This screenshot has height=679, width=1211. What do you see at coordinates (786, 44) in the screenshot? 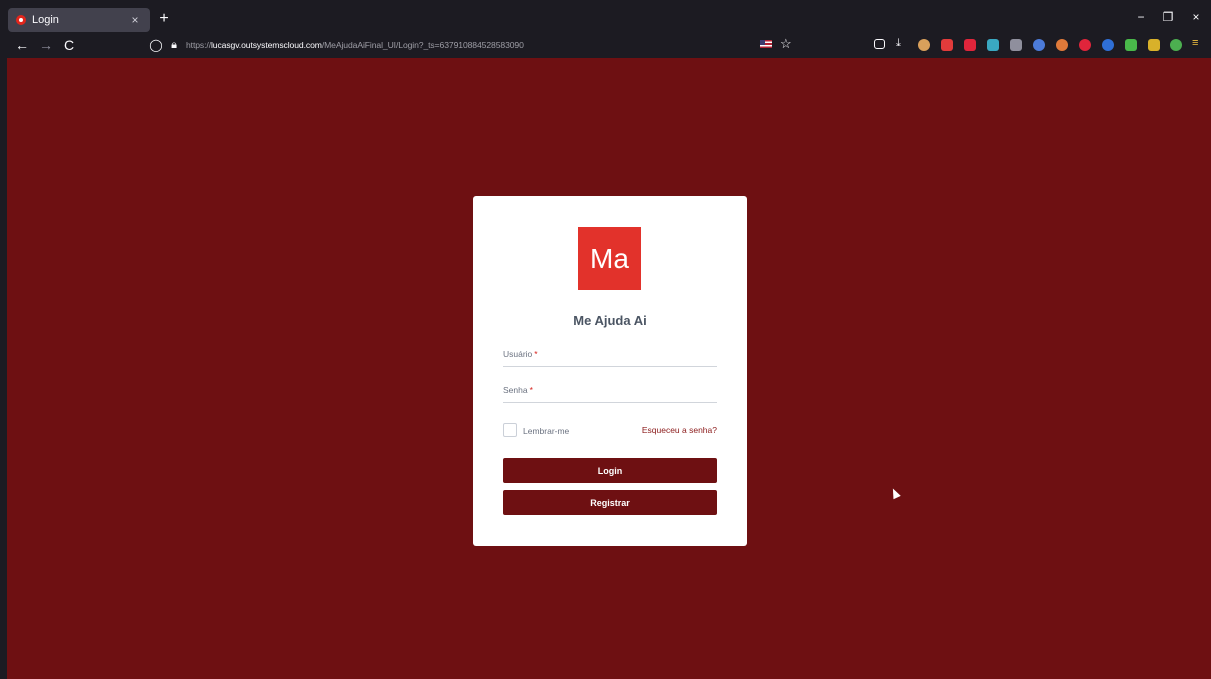
I see `bookmark-star-icon: ☆` at bounding box center [786, 44].